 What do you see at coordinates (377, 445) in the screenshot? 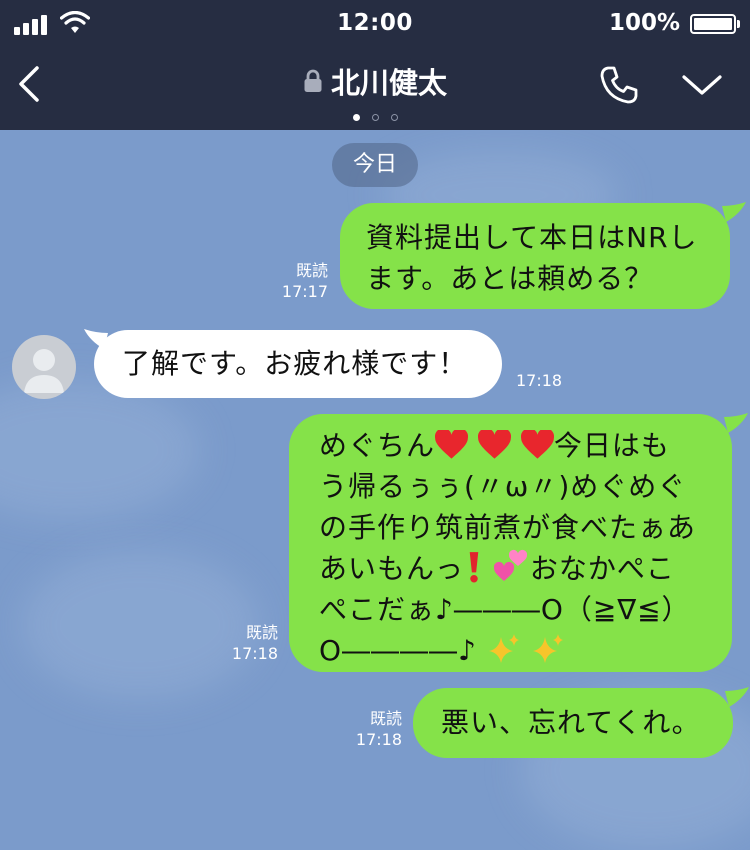
I see `message-text: めぐちん` at bounding box center [377, 445].